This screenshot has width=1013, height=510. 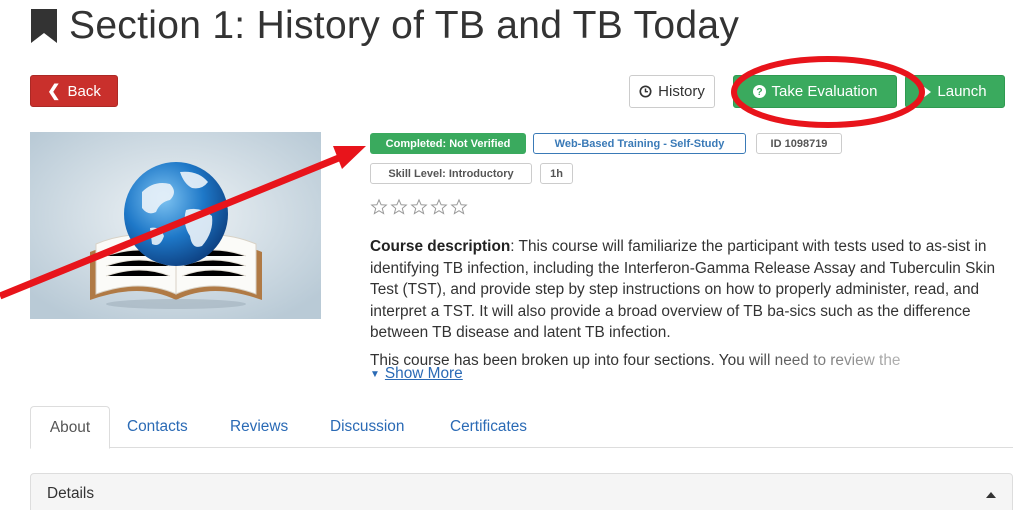 What do you see at coordinates (71, 493) in the screenshot?
I see `details-title: Details` at bounding box center [71, 493].